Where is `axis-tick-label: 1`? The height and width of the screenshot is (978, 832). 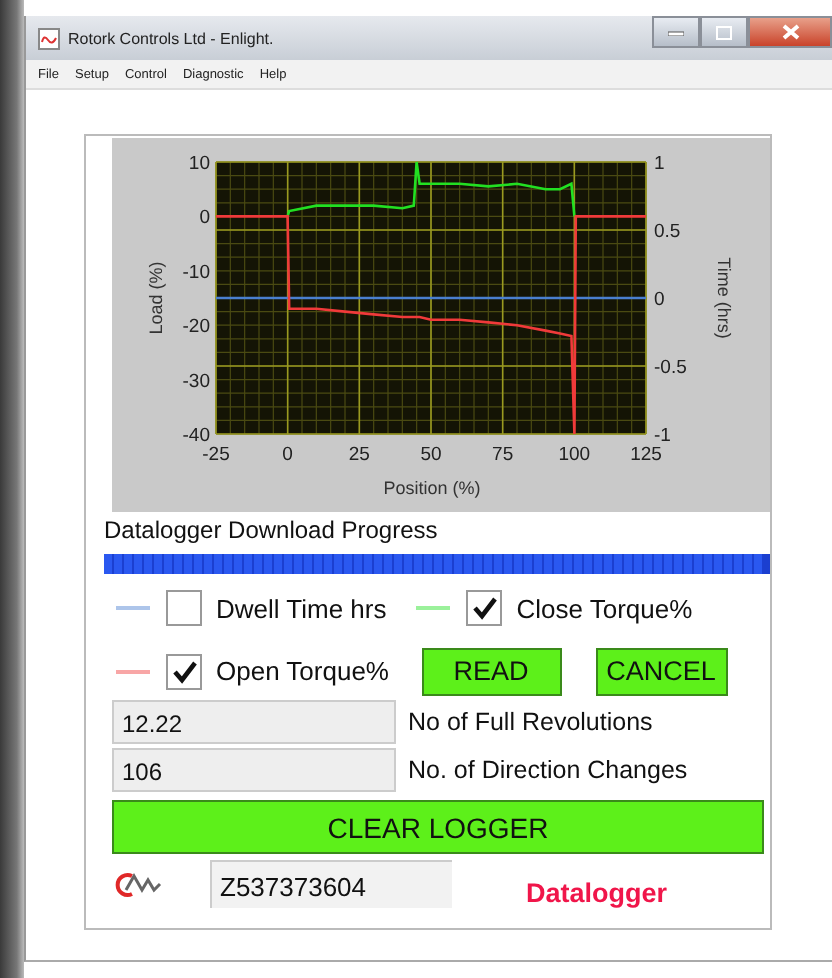
axis-tick-label: 1 is located at coordinates (659, 164).